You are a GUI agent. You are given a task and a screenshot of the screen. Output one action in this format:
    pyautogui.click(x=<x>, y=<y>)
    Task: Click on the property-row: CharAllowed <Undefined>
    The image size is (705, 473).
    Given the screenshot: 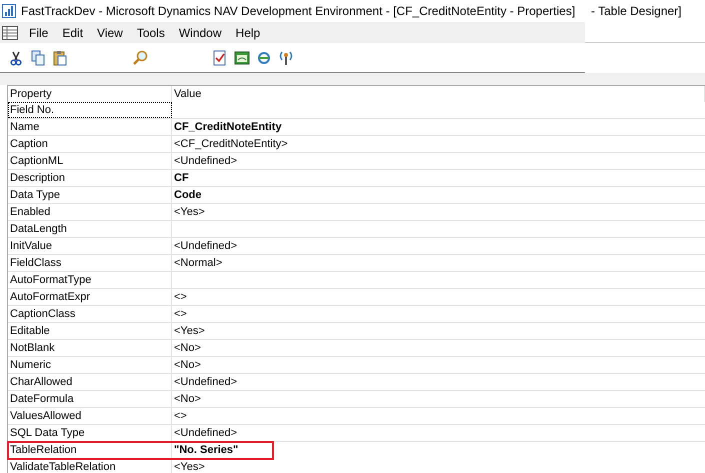 What is the action you would take?
    pyautogui.click(x=356, y=382)
    